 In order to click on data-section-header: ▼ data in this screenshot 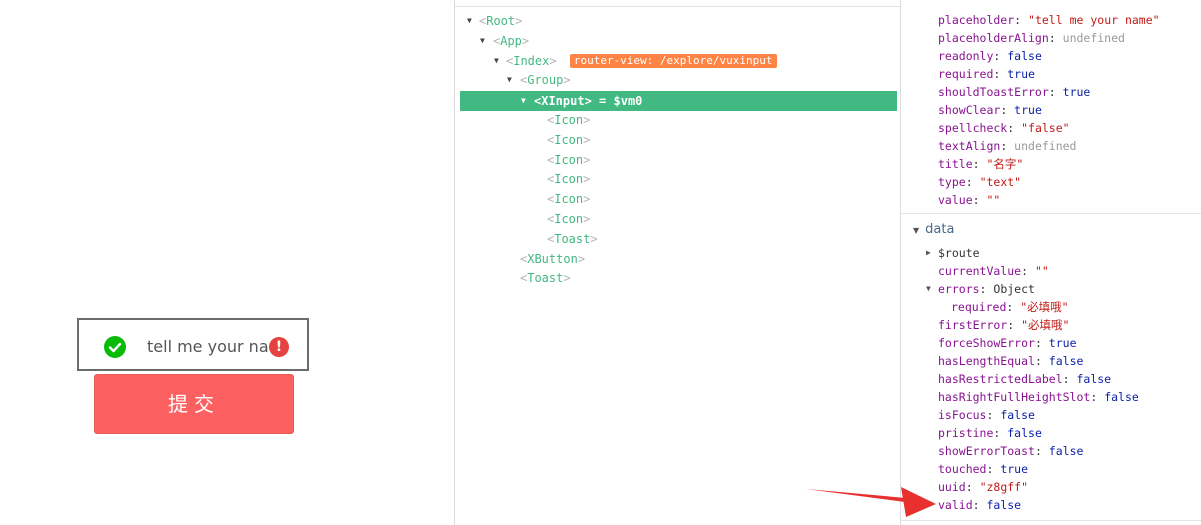, I will do `click(933, 230)`.